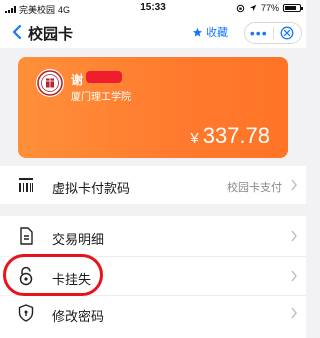  I want to click on balance-amount: 337.78, so click(236, 135).